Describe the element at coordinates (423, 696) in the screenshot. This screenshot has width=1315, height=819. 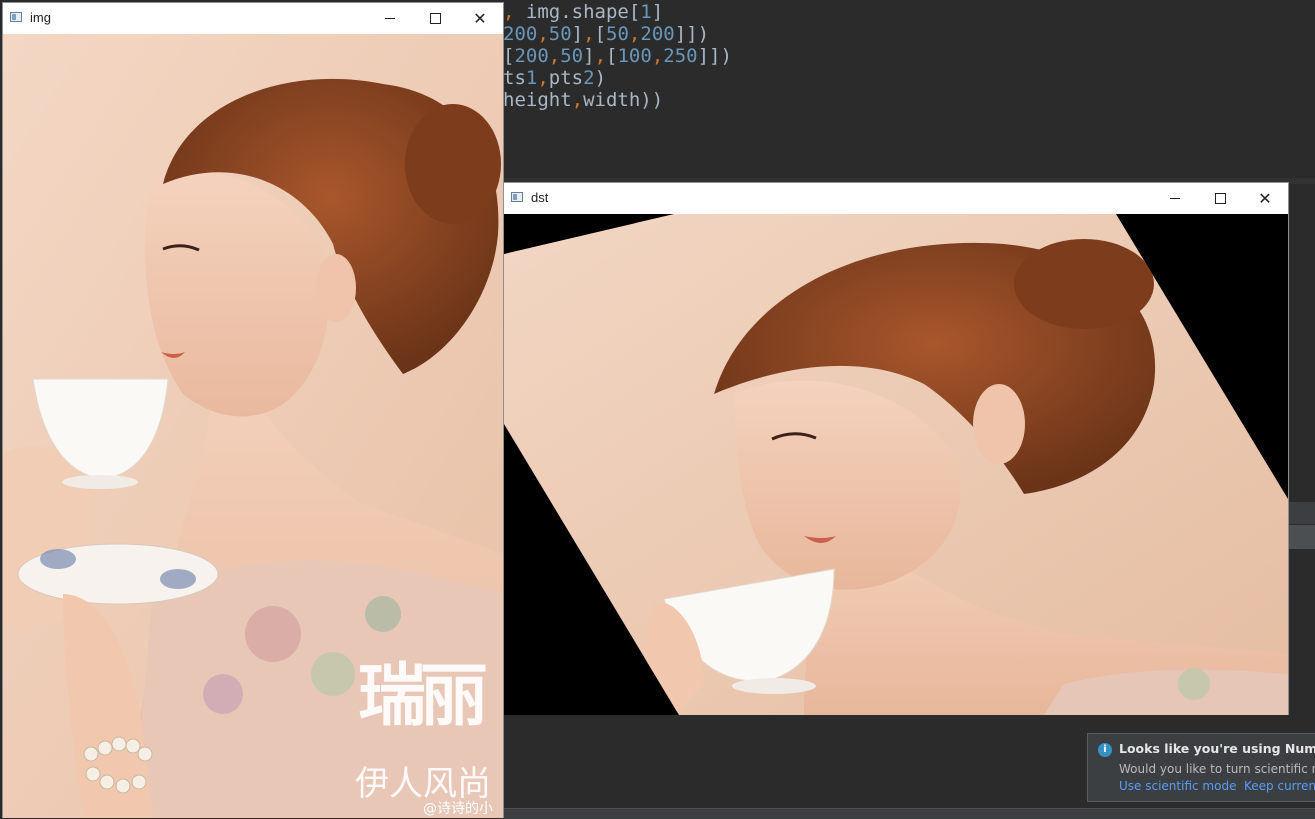
I see `watermark-brand: 瑞丽` at that location.